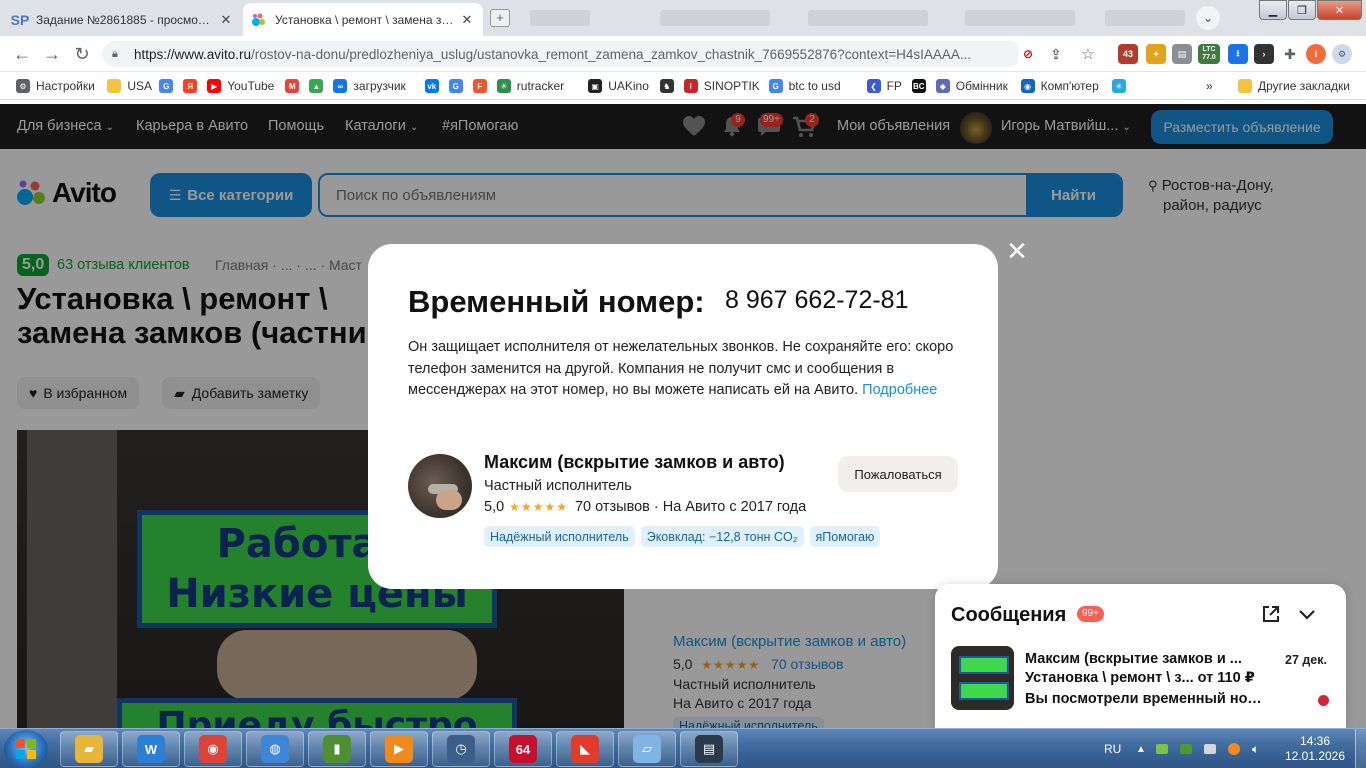 The image size is (1366, 768). What do you see at coordinates (634, 462) in the screenshot?
I see `modal-seller-name: Максим (вскрытие замков и авто)` at bounding box center [634, 462].